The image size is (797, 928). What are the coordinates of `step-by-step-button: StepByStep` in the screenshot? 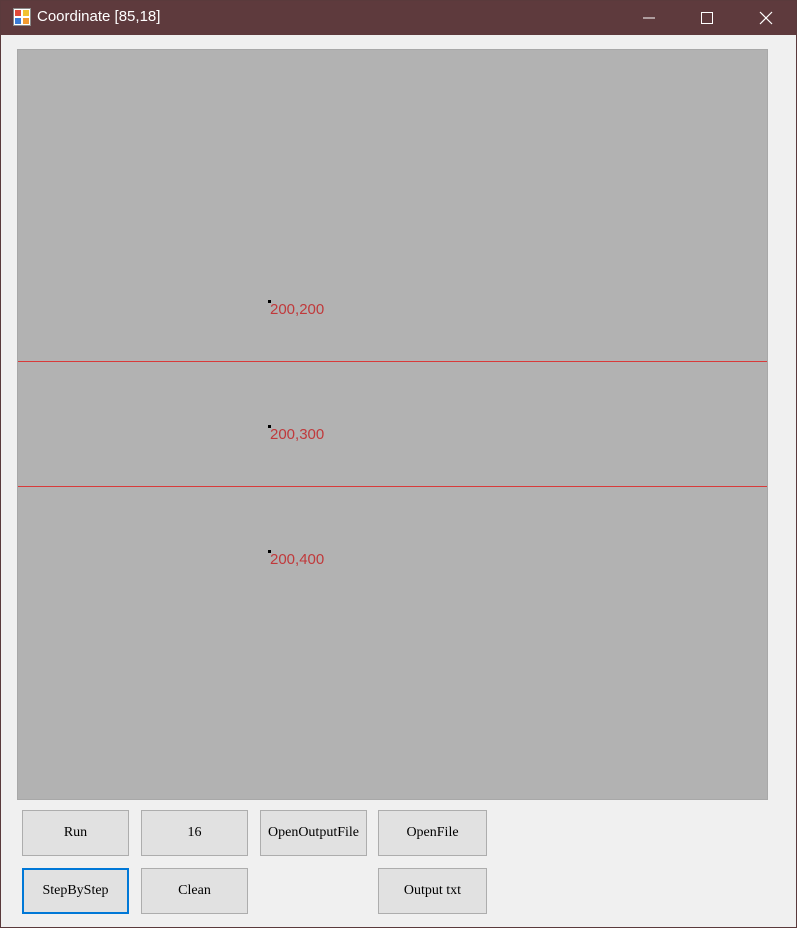 It's located at (75, 891).